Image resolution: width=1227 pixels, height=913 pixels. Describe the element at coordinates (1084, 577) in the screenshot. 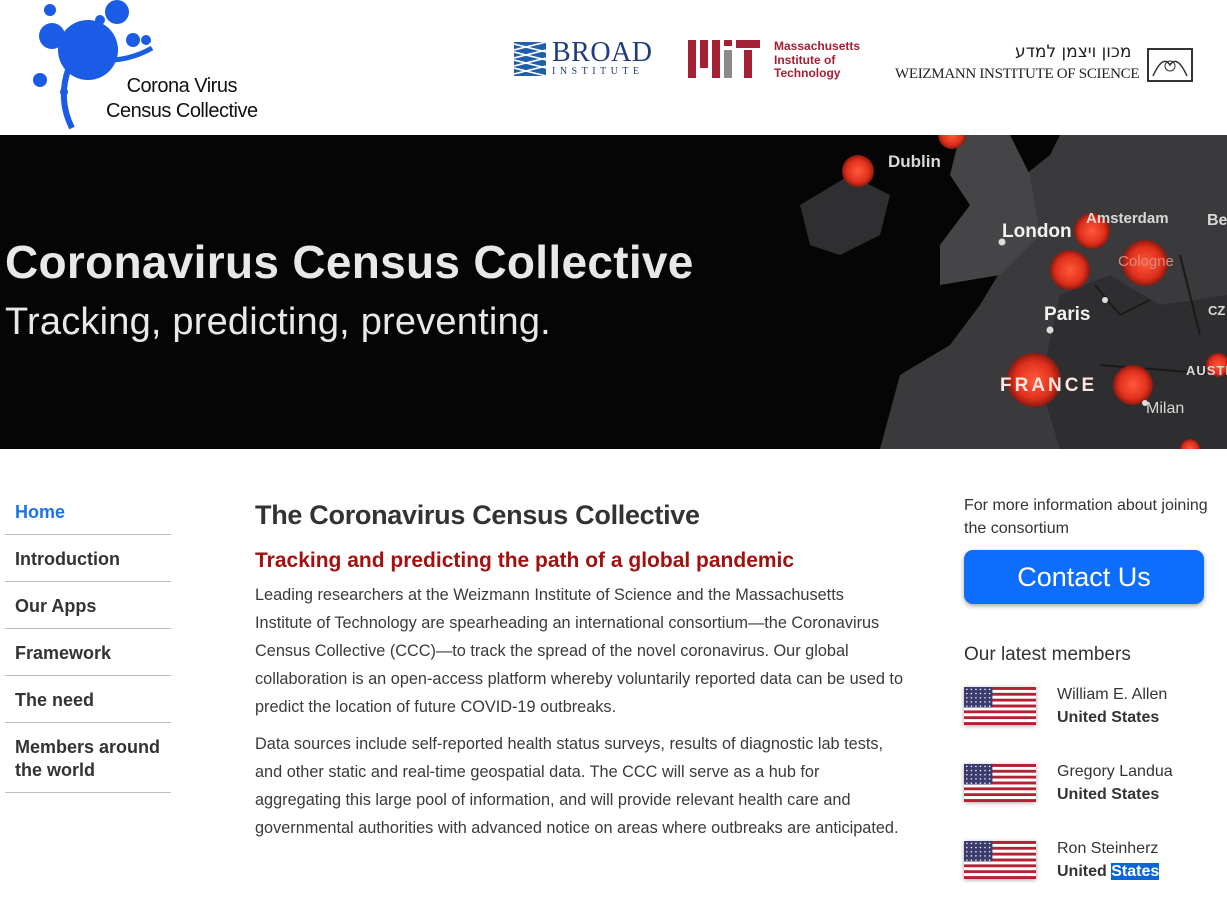

I see `contact-us-button: Contact Us` at that location.